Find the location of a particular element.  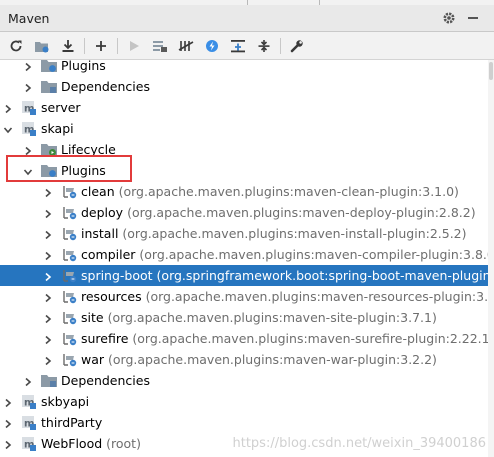

toolbar-separator is located at coordinates (117, 46).